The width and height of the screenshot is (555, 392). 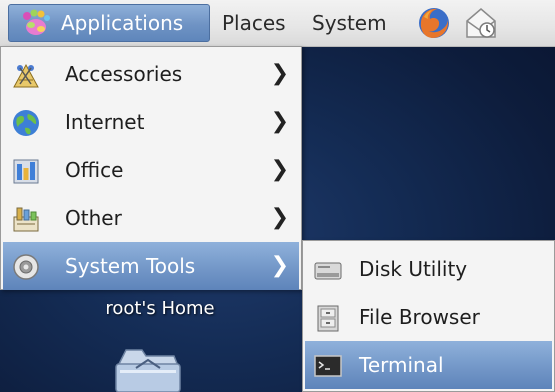 What do you see at coordinates (26, 75) in the screenshot?
I see `accessories-icon` at bounding box center [26, 75].